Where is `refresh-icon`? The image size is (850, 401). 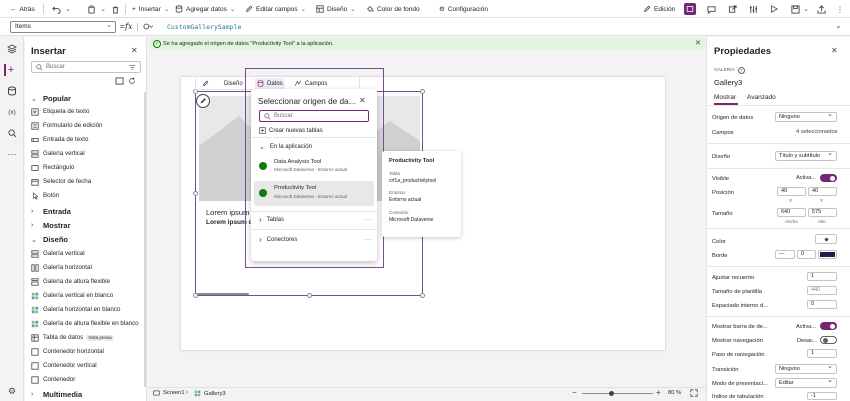
refresh-icon is located at coordinates (132, 81).